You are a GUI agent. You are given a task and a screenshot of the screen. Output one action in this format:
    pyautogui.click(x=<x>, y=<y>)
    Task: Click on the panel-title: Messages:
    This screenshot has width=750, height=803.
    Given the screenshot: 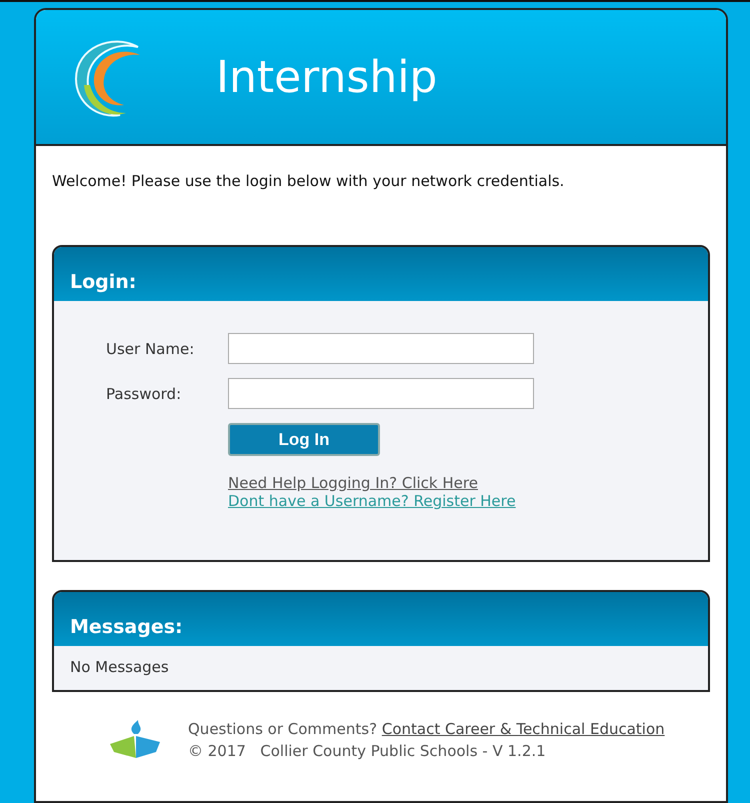 What is the action you would take?
    pyautogui.click(x=126, y=627)
    